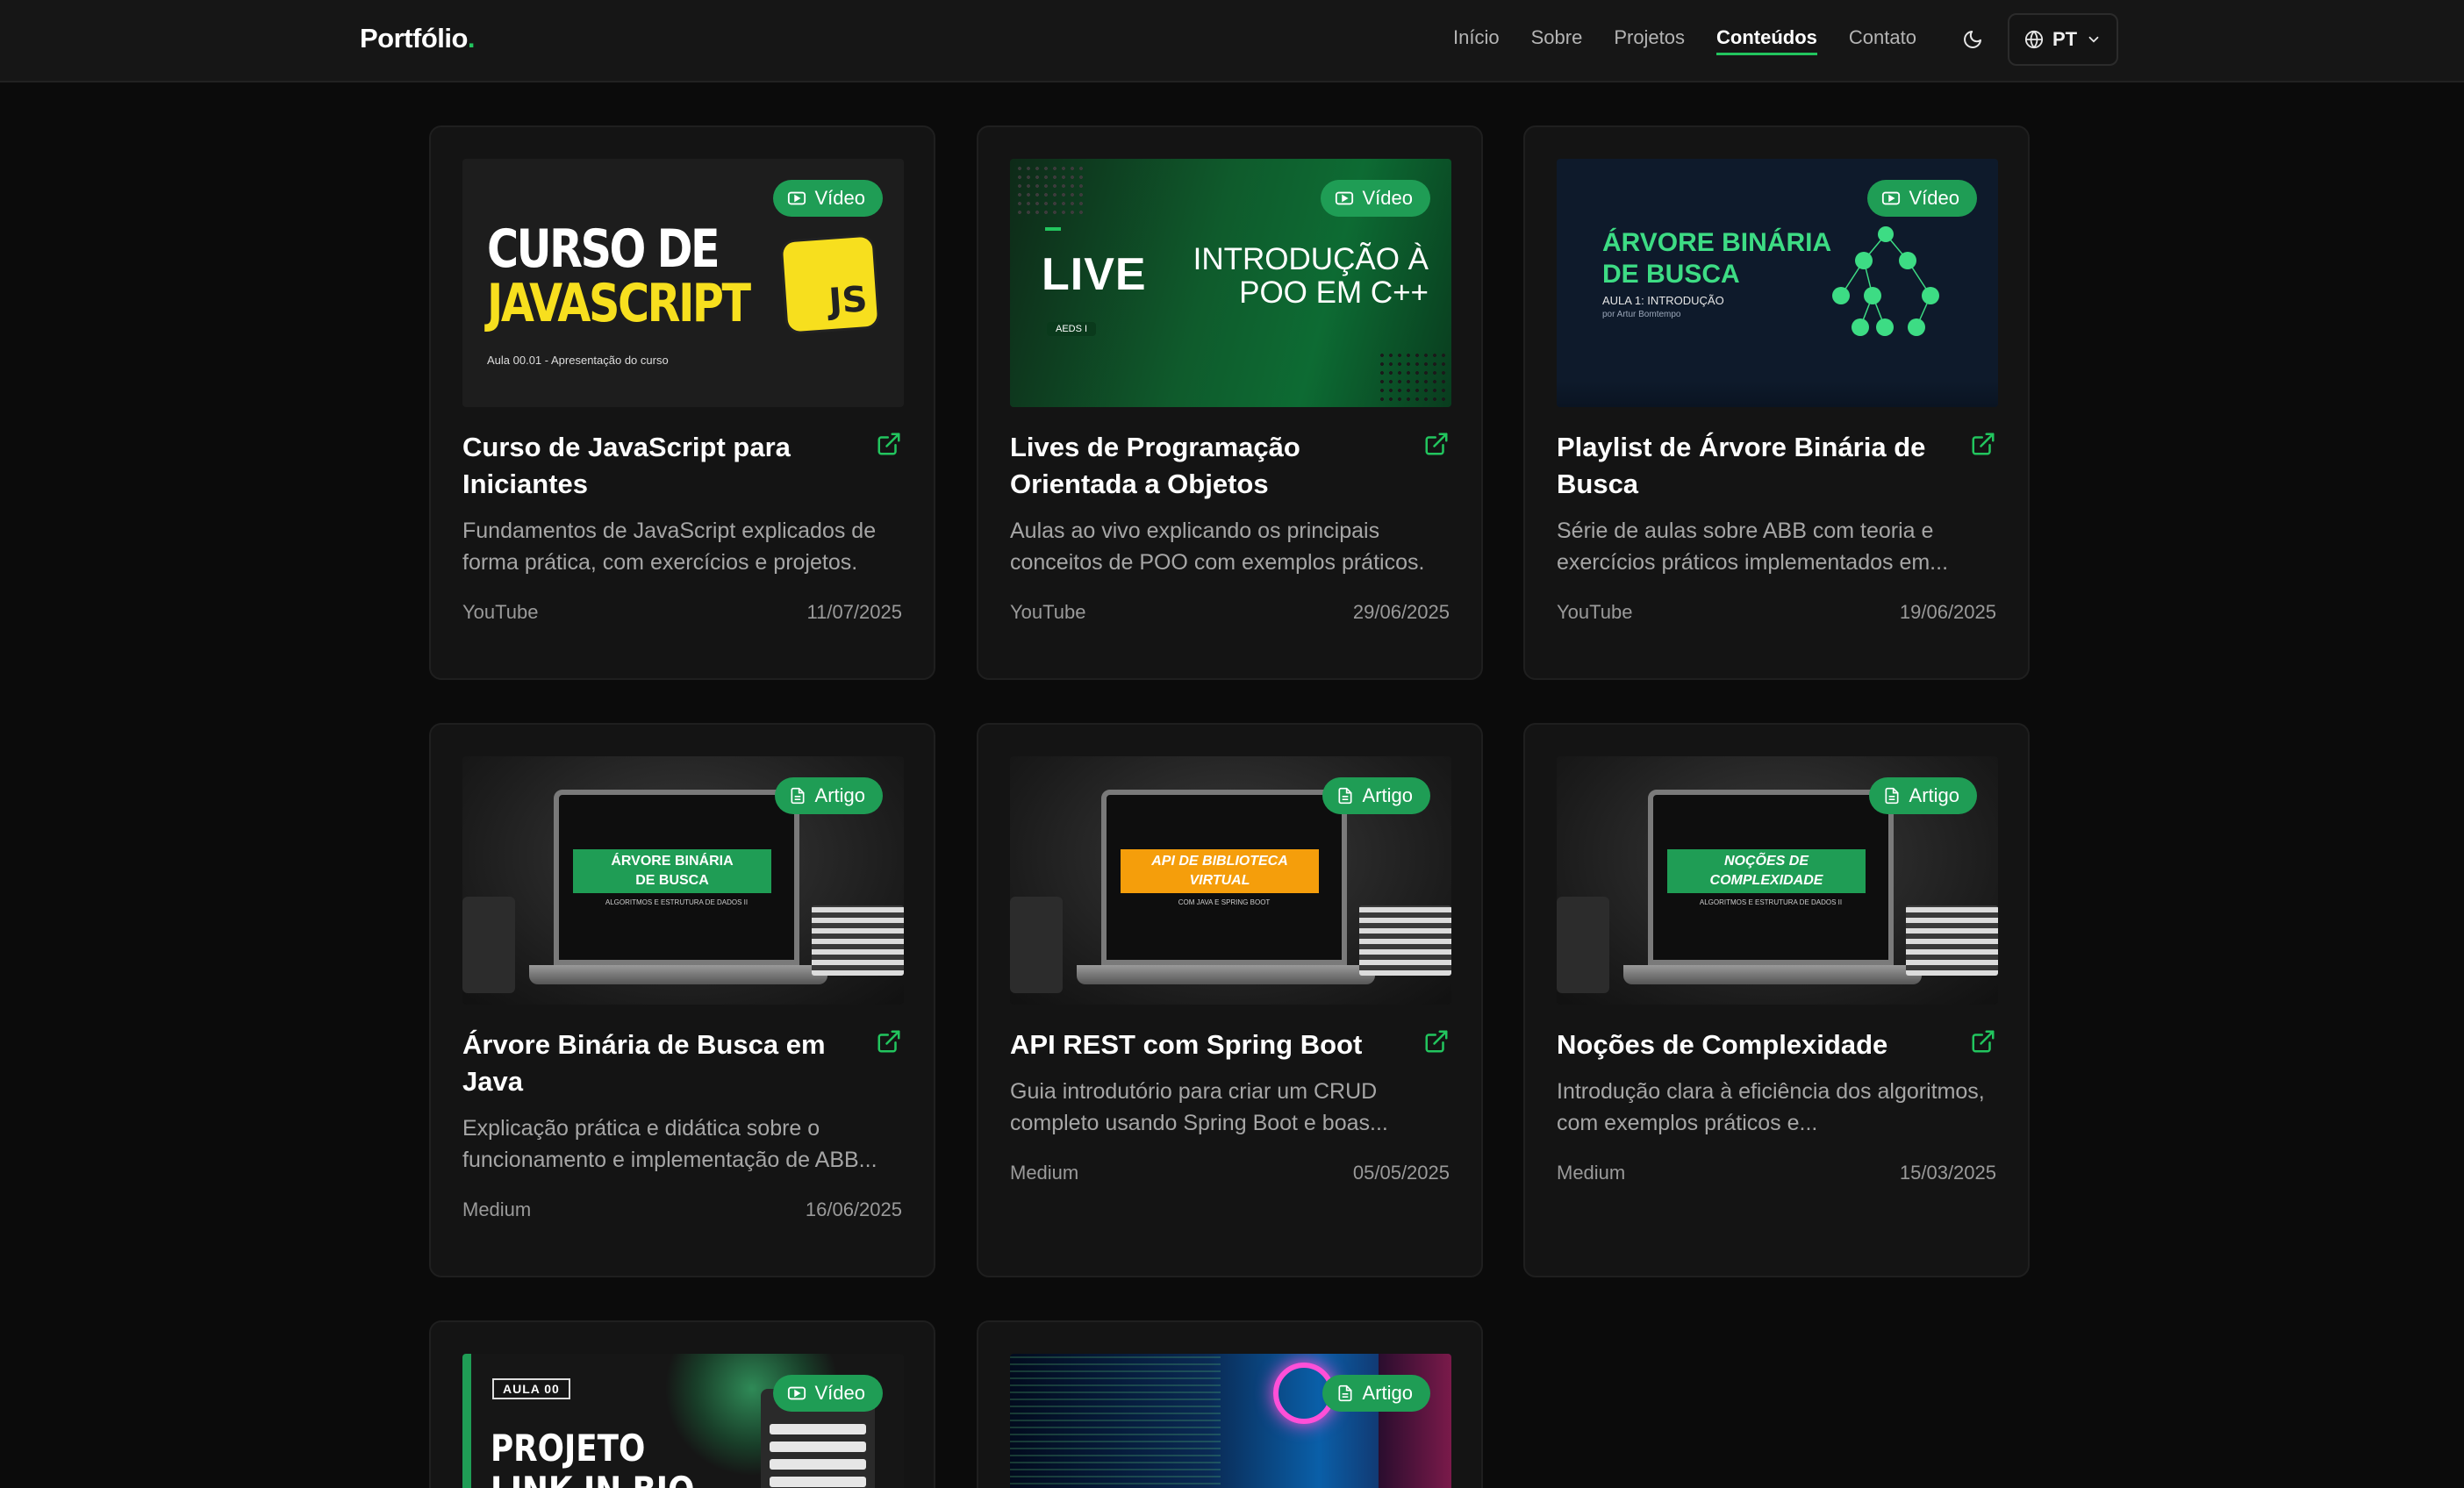 This screenshot has width=2464, height=1488. I want to click on globe-icon, so click(2034, 39).